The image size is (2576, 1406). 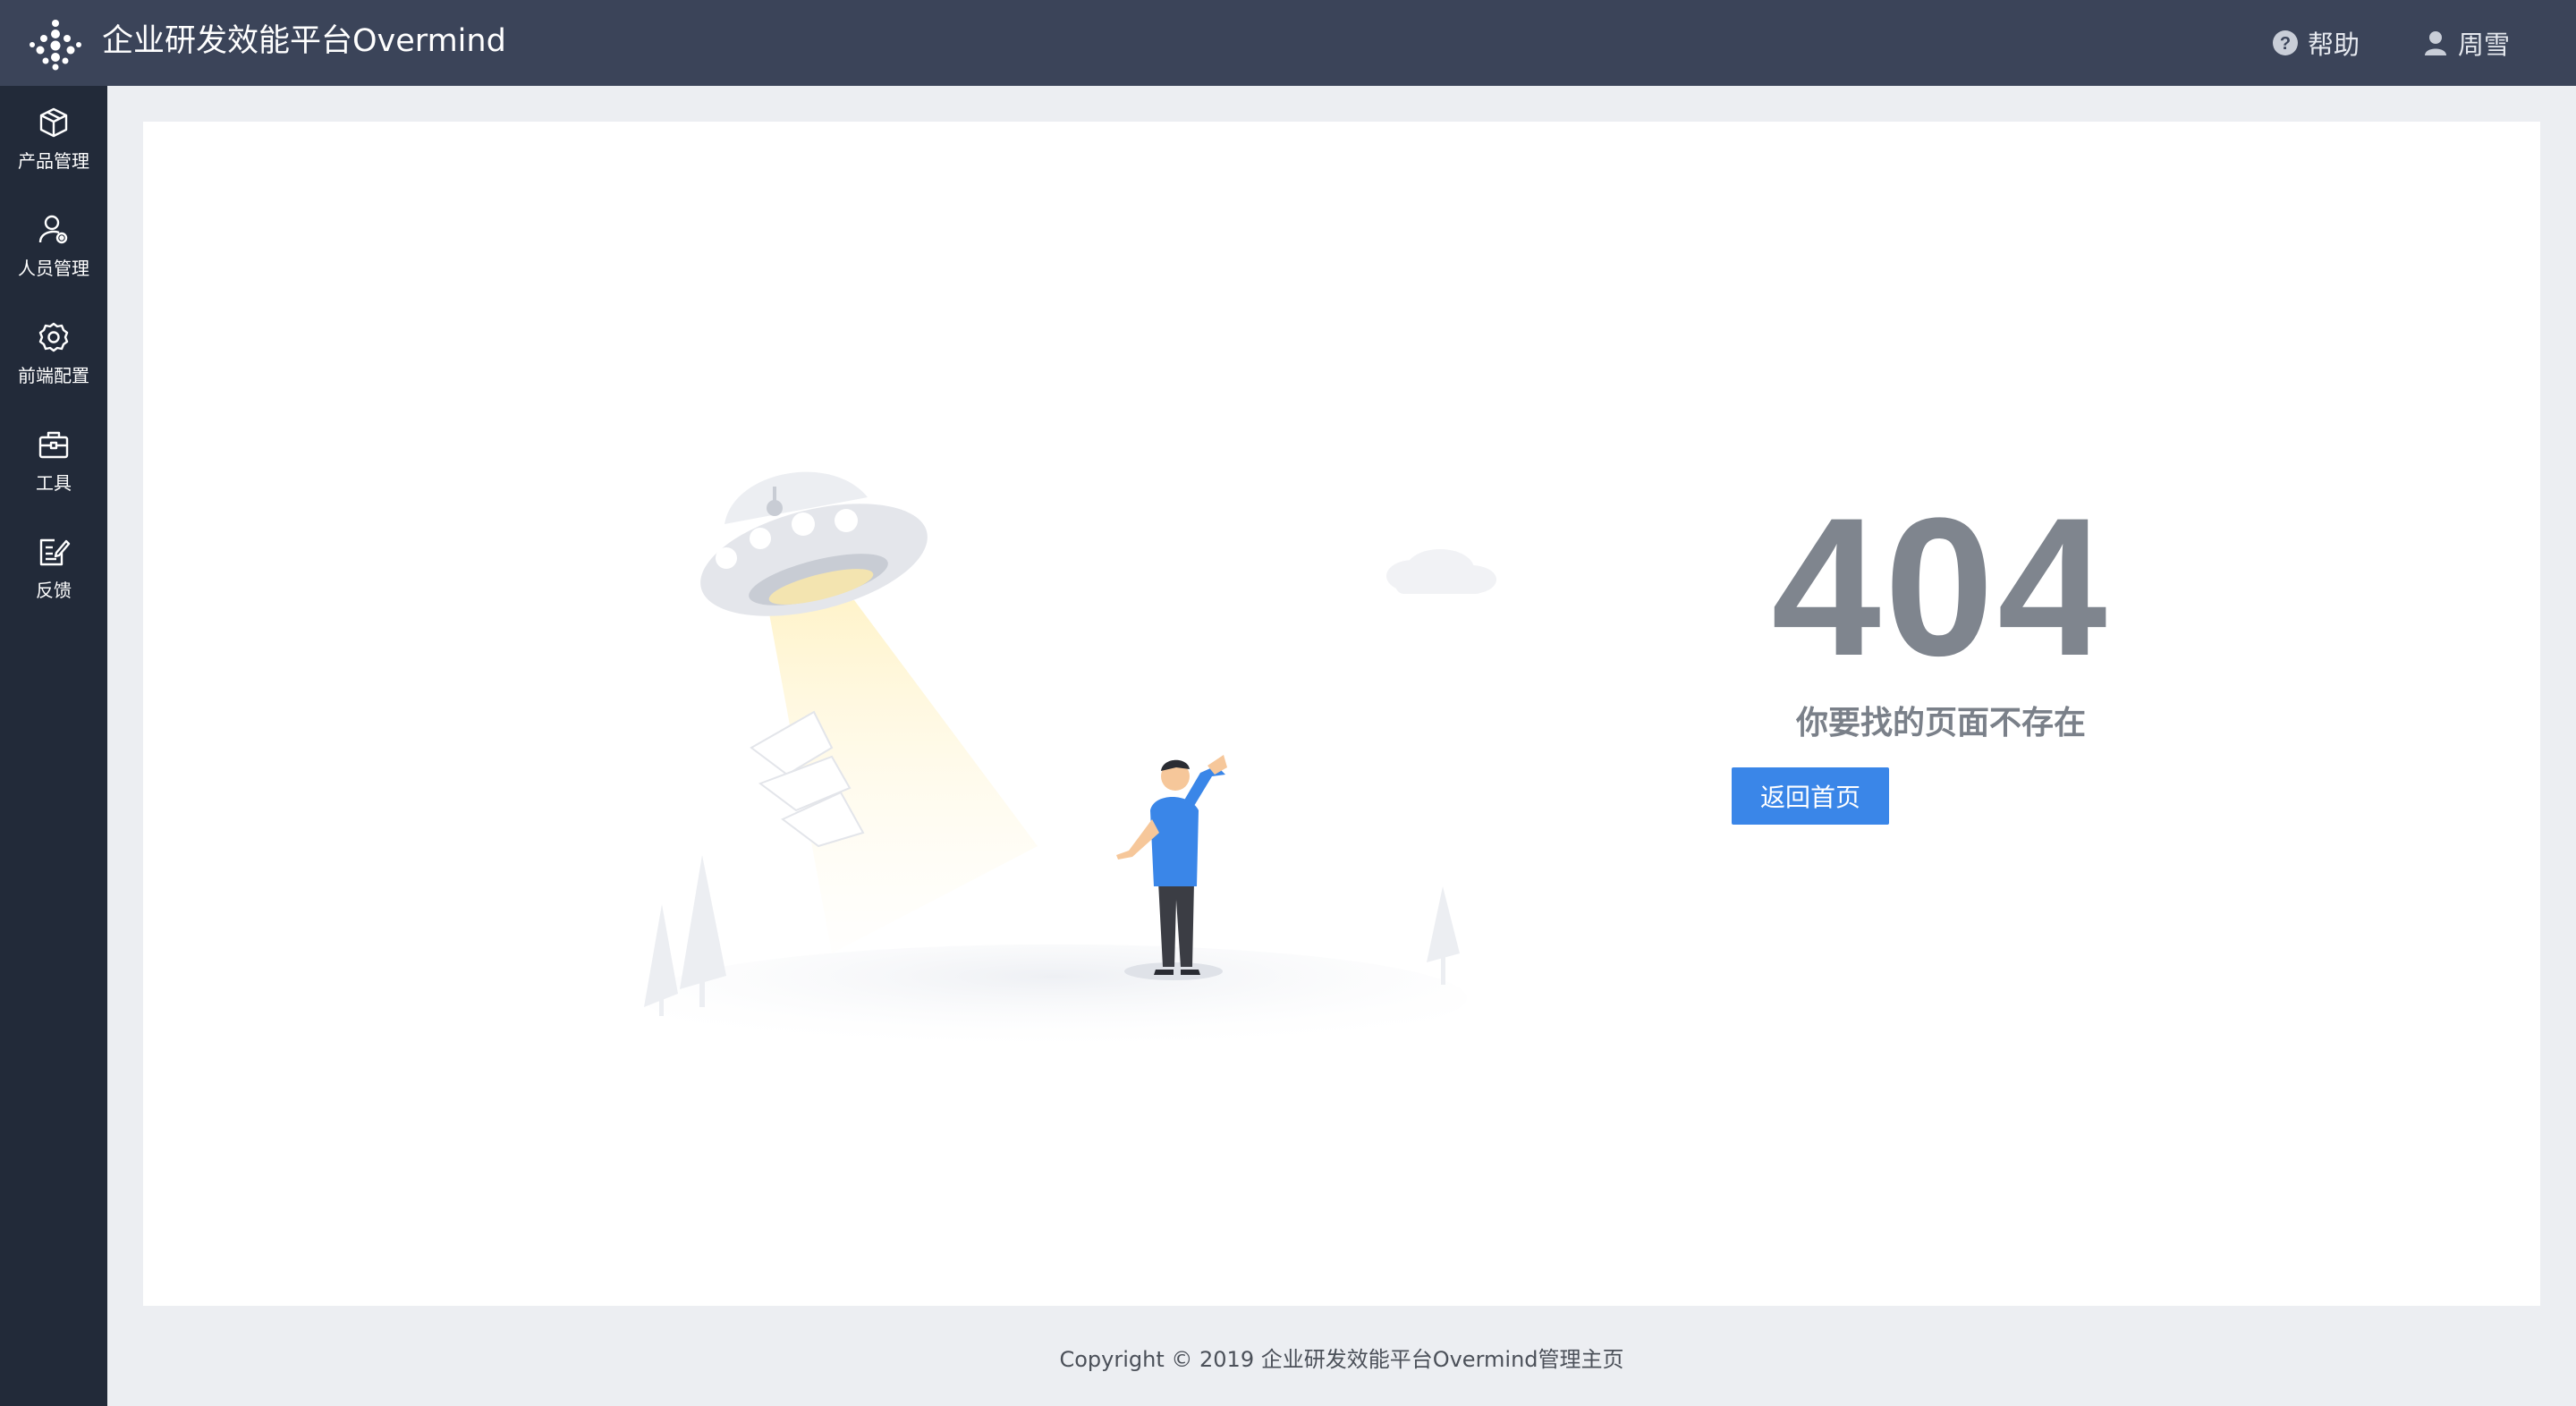 I want to click on user-name: 周雪, so click(x=2484, y=45).